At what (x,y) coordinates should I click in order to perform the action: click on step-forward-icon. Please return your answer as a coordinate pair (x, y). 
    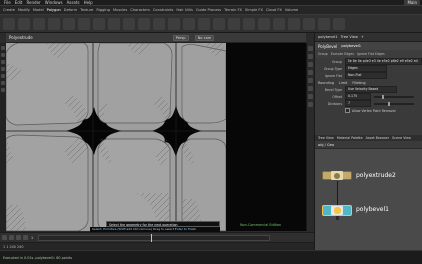
    Looking at the image, I should click on (25, 237).